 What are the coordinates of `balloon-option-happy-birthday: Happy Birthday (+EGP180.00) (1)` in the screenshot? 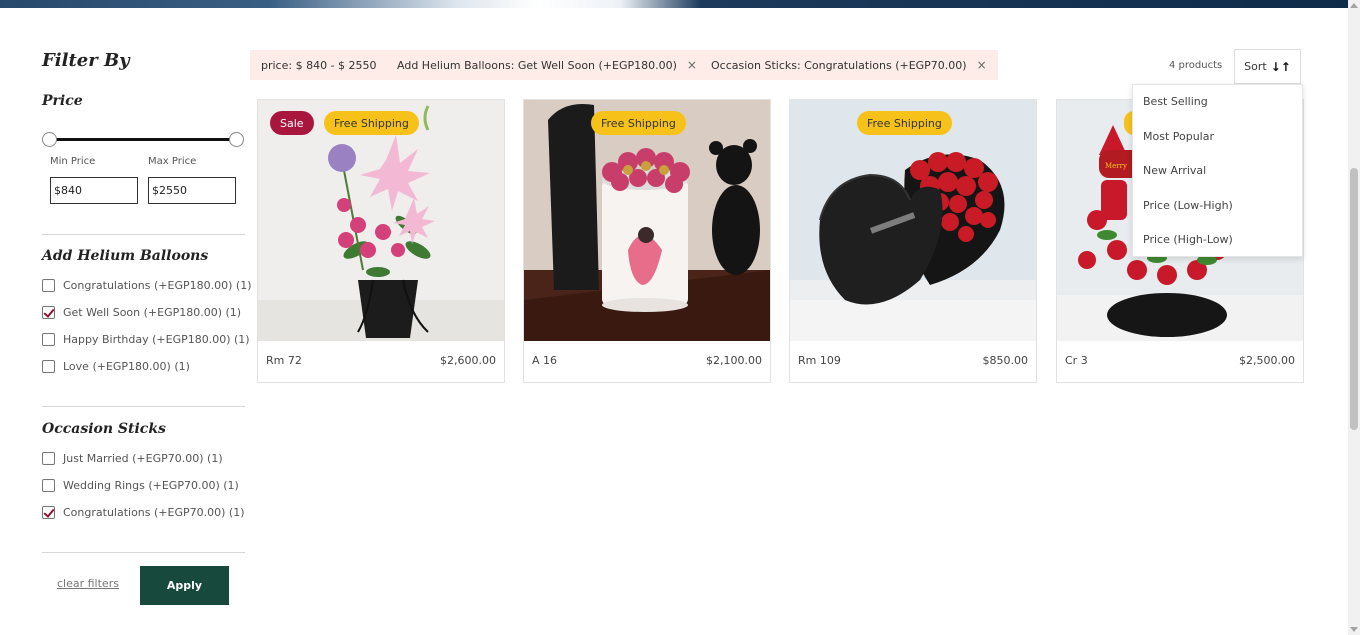 It's located at (146, 339).